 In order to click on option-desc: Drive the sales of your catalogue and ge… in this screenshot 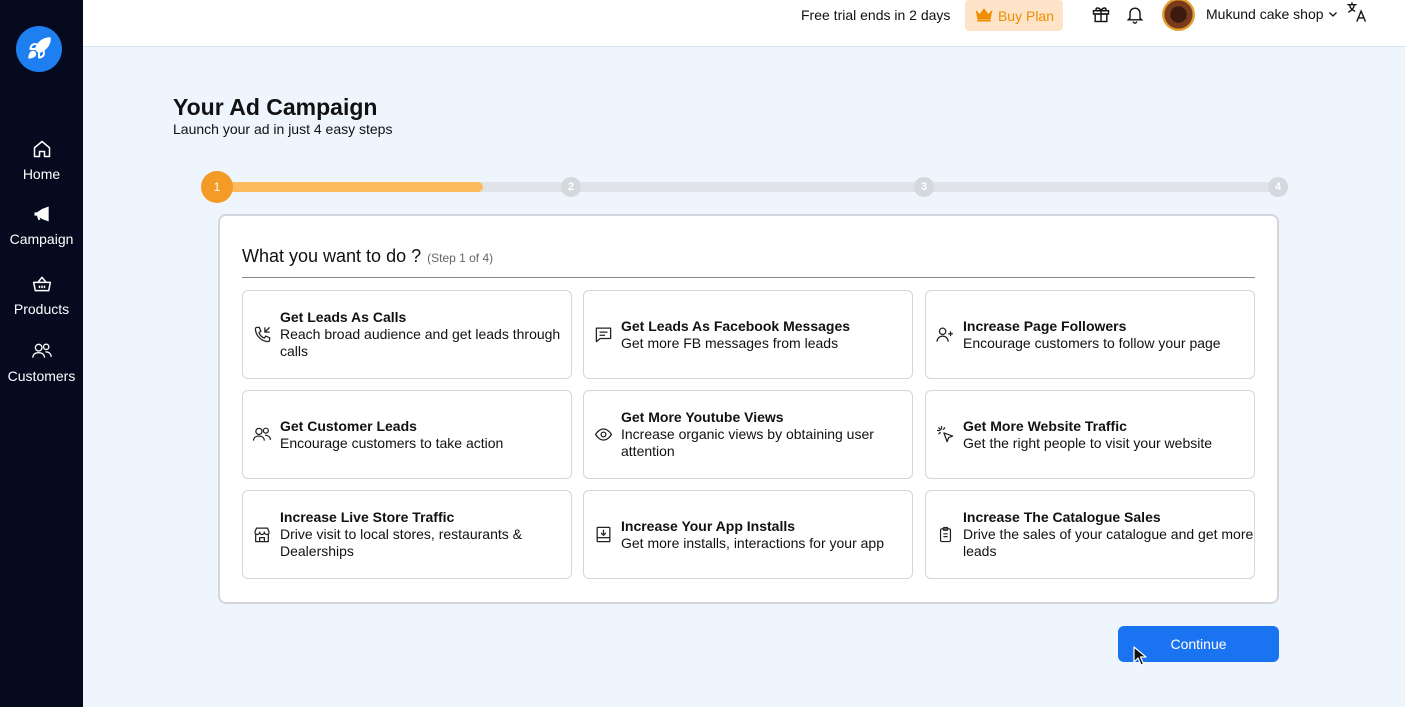, I will do `click(1108, 542)`.